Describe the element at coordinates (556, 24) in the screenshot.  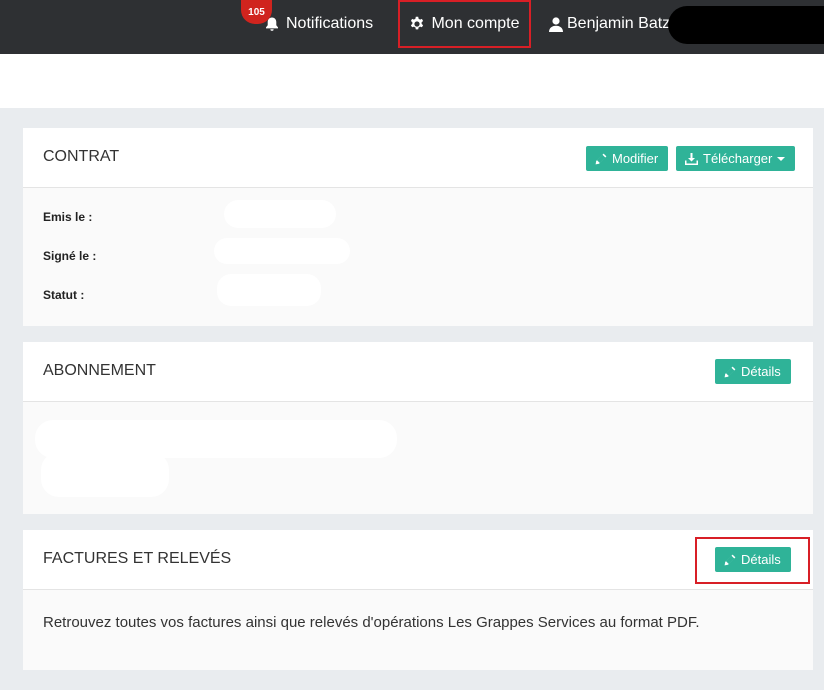
I see `user-icon` at that location.